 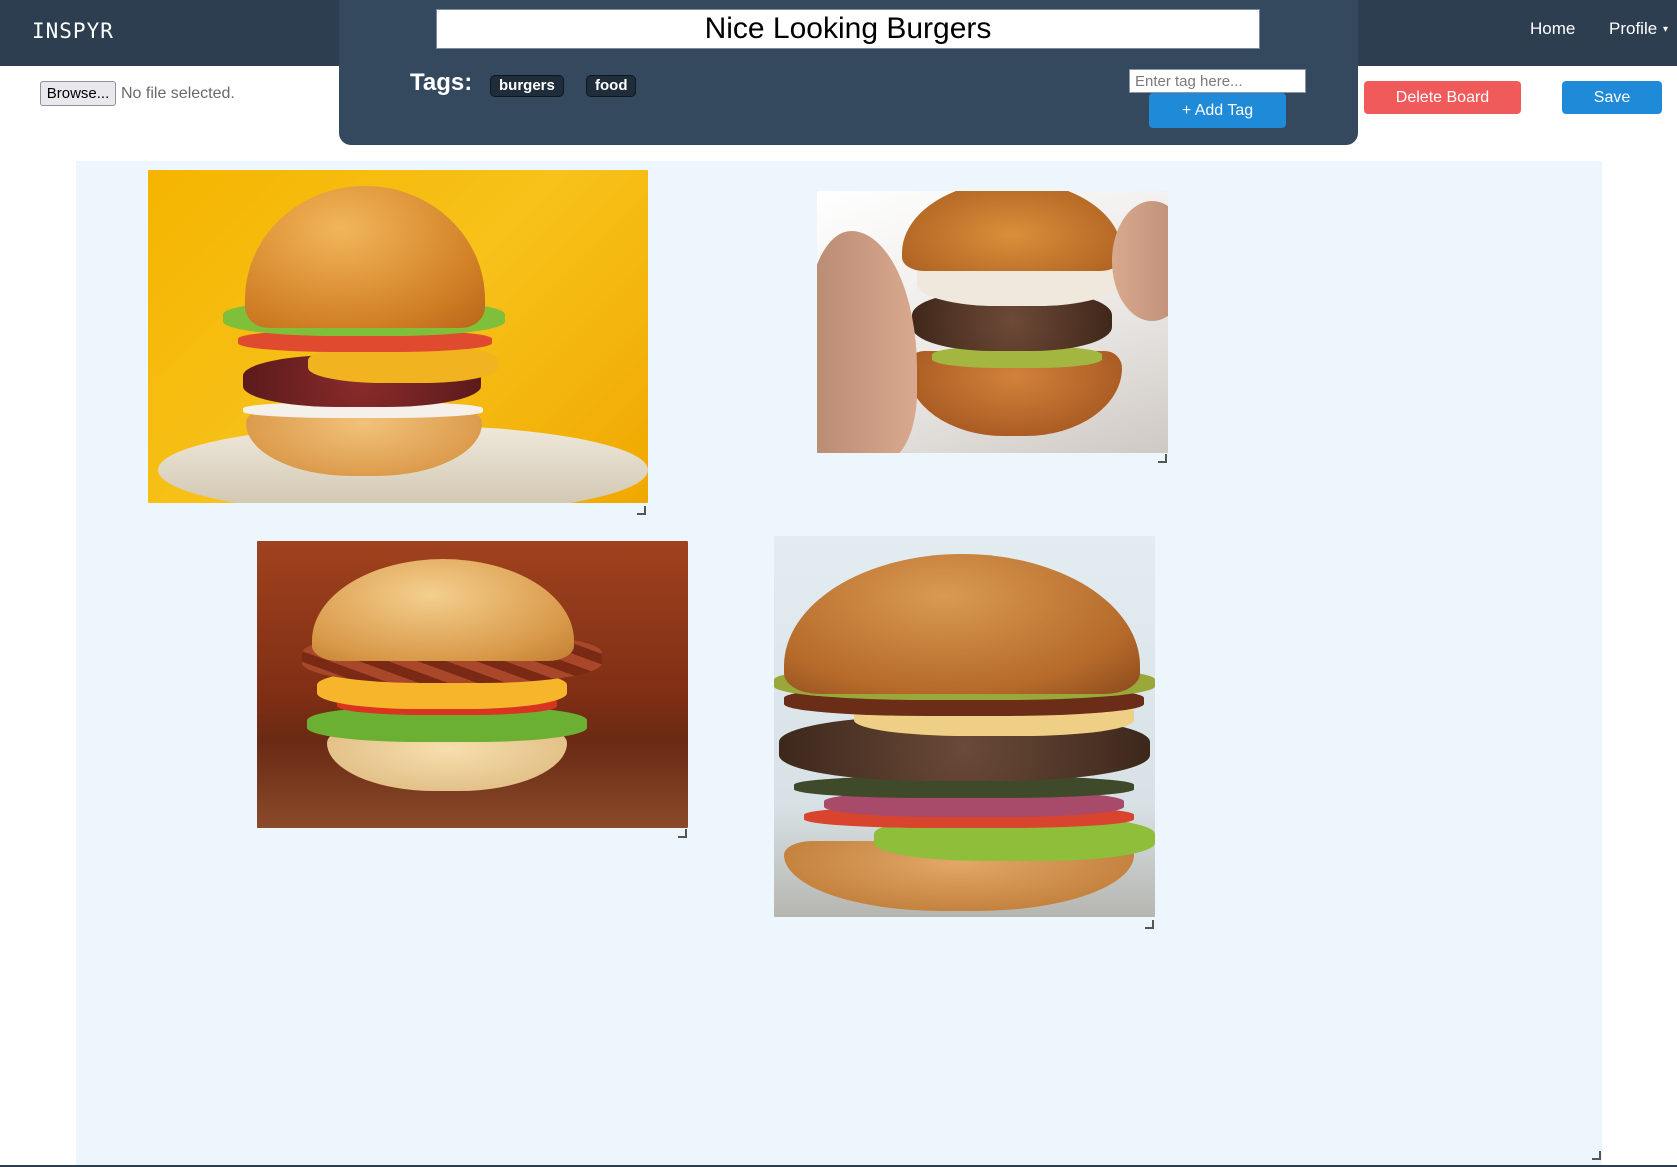 What do you see at coordinates (848, 29) in the screenshot?
I see `board-title-input` at bounding box center [848, 29].